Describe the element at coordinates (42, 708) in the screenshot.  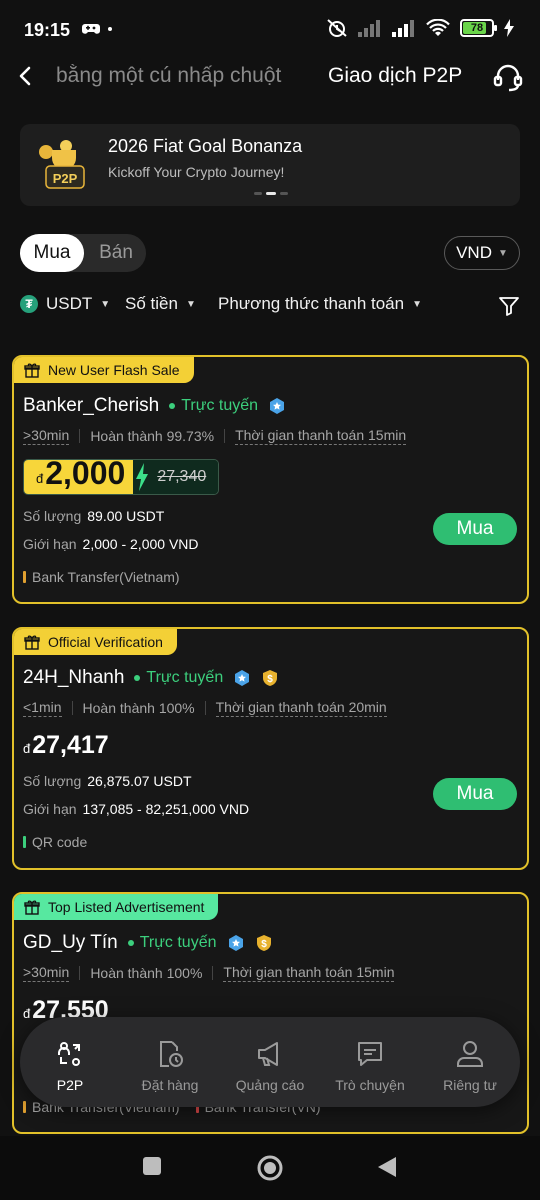
I see `response-time: <1min` at that location.